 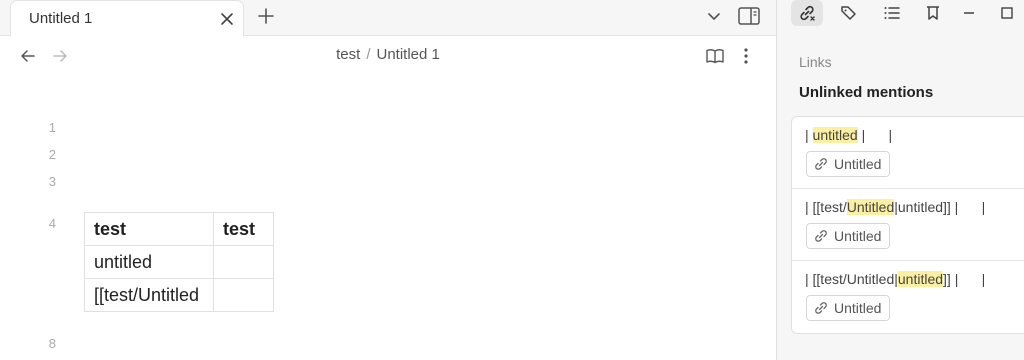 What do you see at coordinates (875, 135) in the screenshot?
I see `mention-text-after: | |` at bounding box center [875, 135].